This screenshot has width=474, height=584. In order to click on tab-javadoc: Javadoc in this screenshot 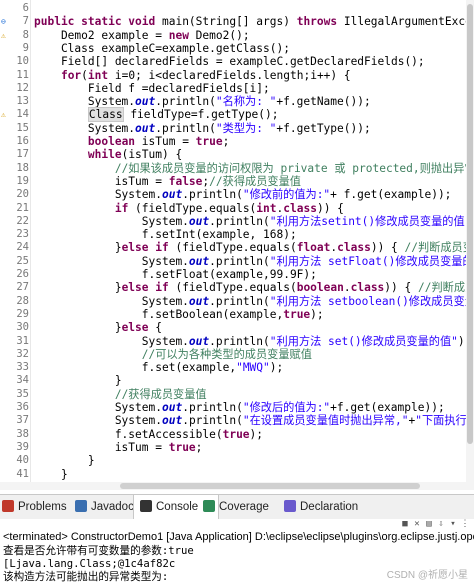, I will do `click(104, 507)`.